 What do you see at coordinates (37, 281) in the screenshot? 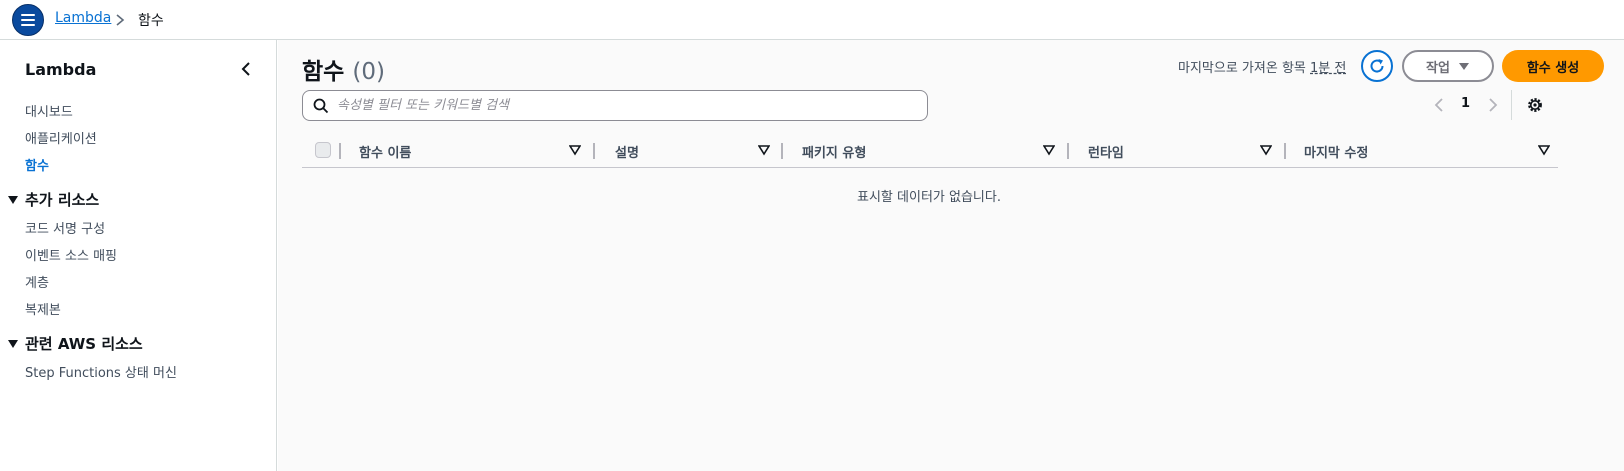
I see `sidebar-item-layers: 계층` at bounding box center [37, 281].